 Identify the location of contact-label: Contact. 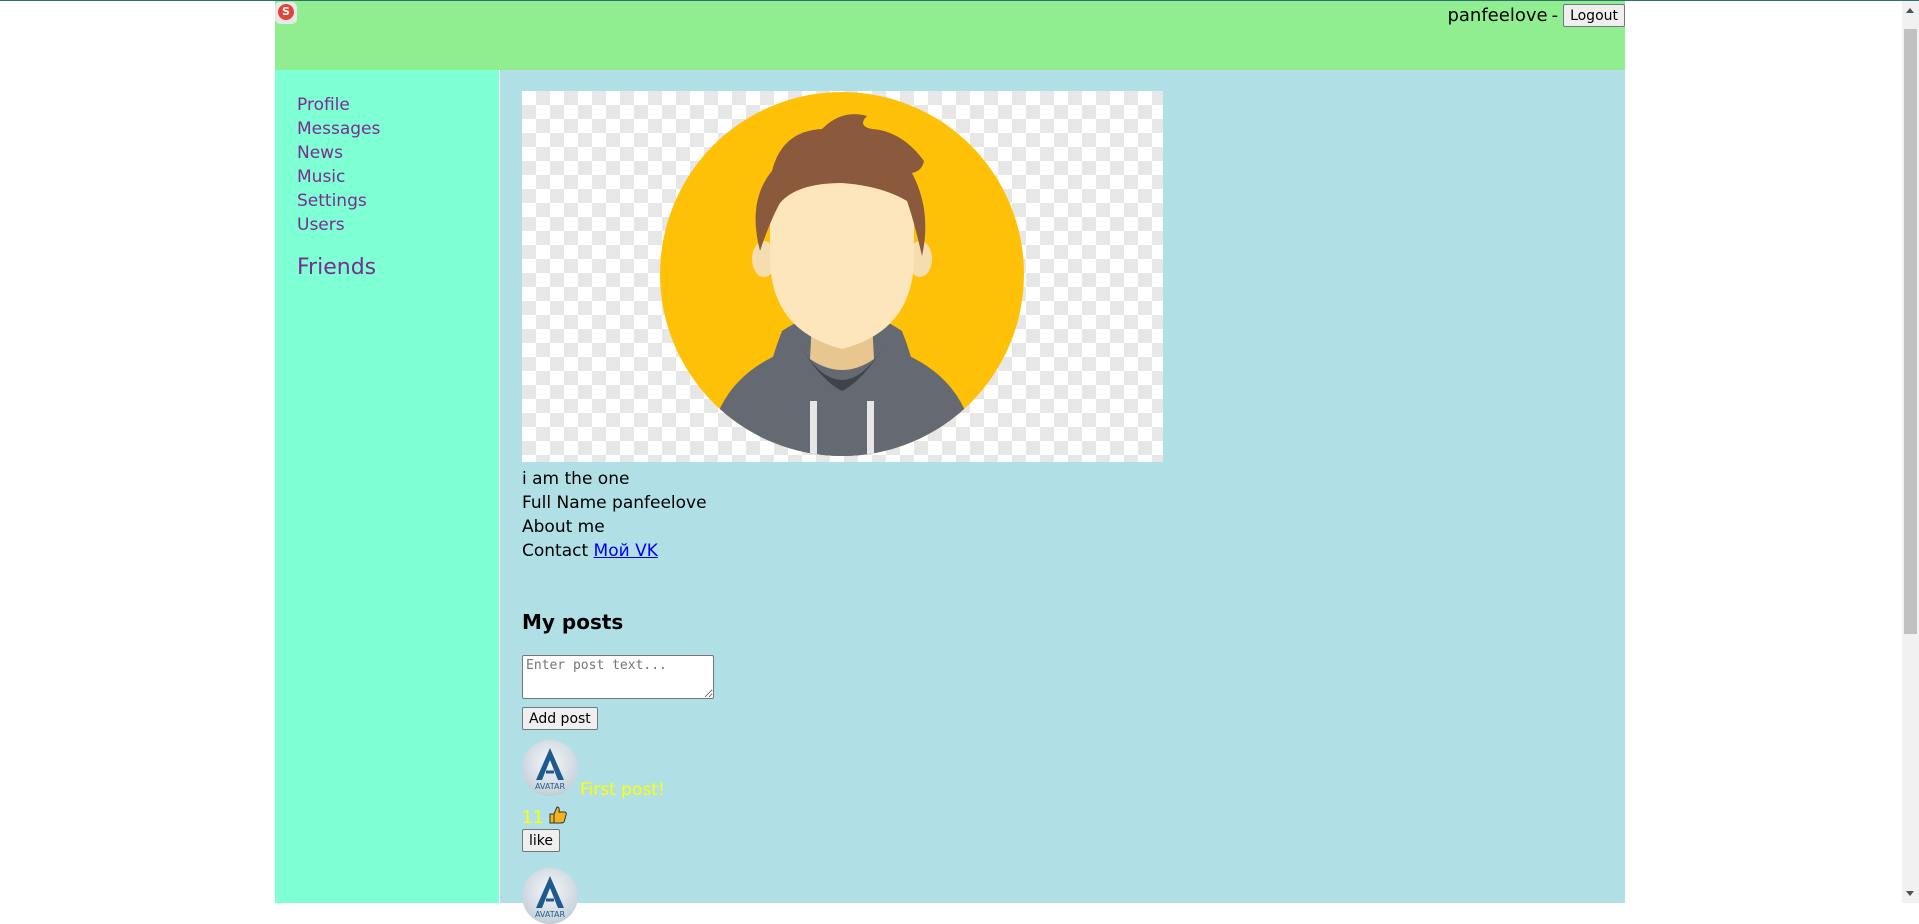
(555, 551).